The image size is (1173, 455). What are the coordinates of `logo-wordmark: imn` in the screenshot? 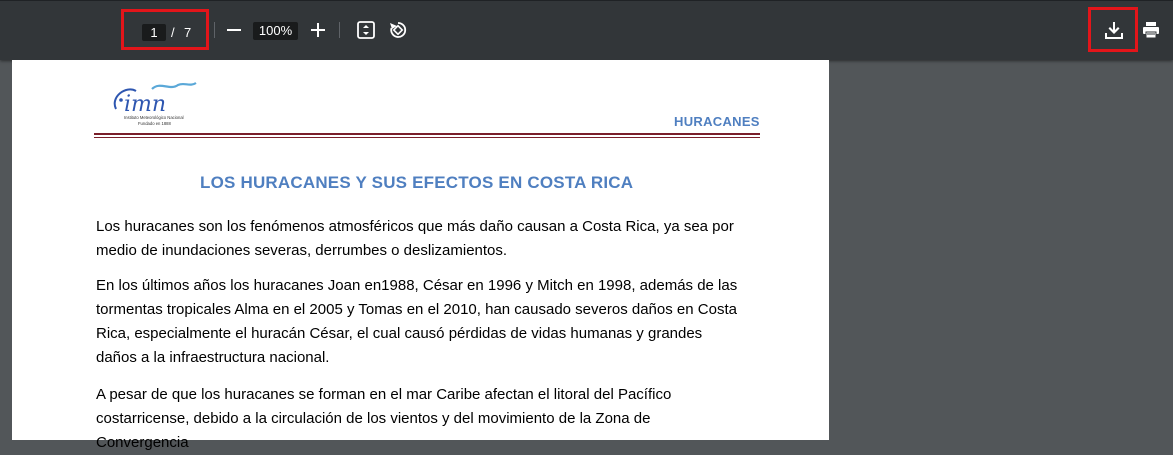 It's located at (145, 104).